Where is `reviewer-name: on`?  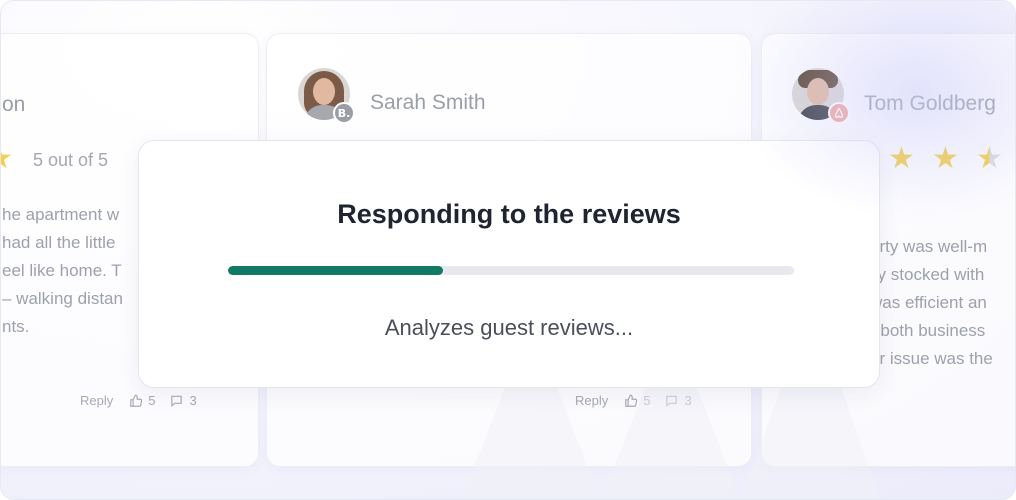
reviewer-name: on is located at coordinates (14, 104).